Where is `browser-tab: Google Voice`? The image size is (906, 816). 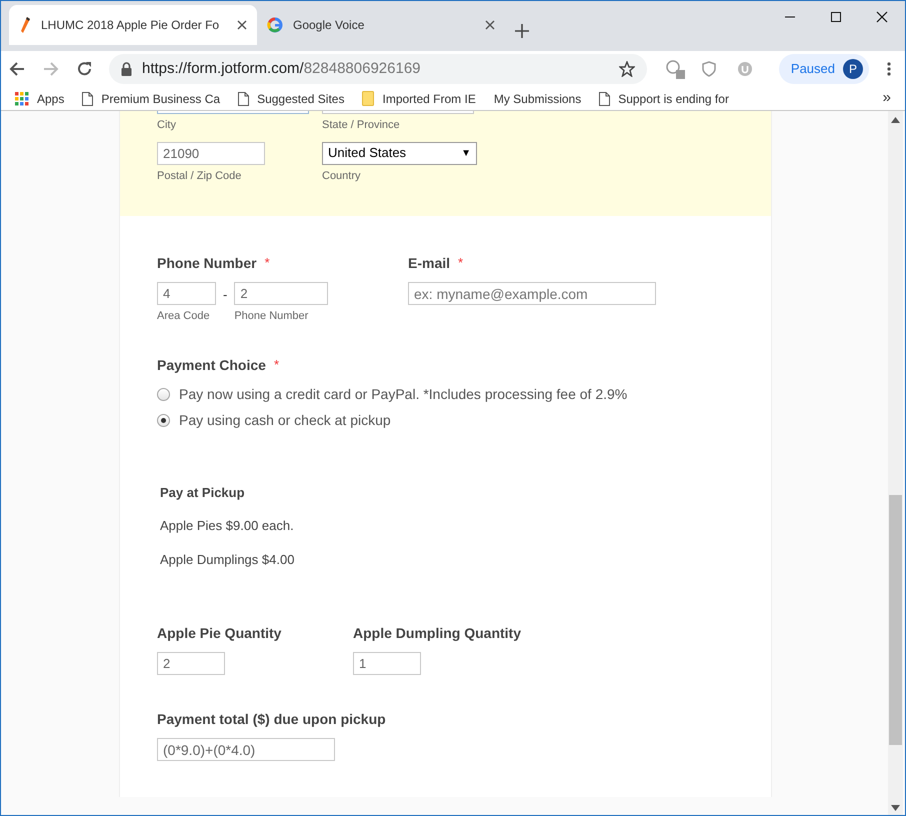
browser-tab: Google Voice is located at coordinates (381, 25).